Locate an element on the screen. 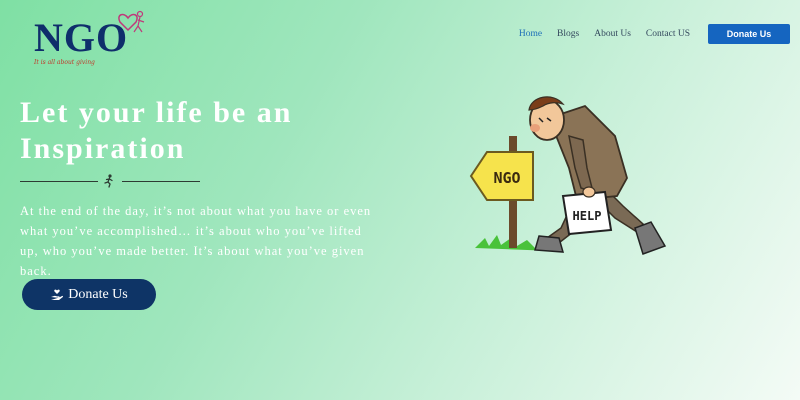 This screenshot has height=400, width=800. help-text: HELP is located at coordinates (587, 216).